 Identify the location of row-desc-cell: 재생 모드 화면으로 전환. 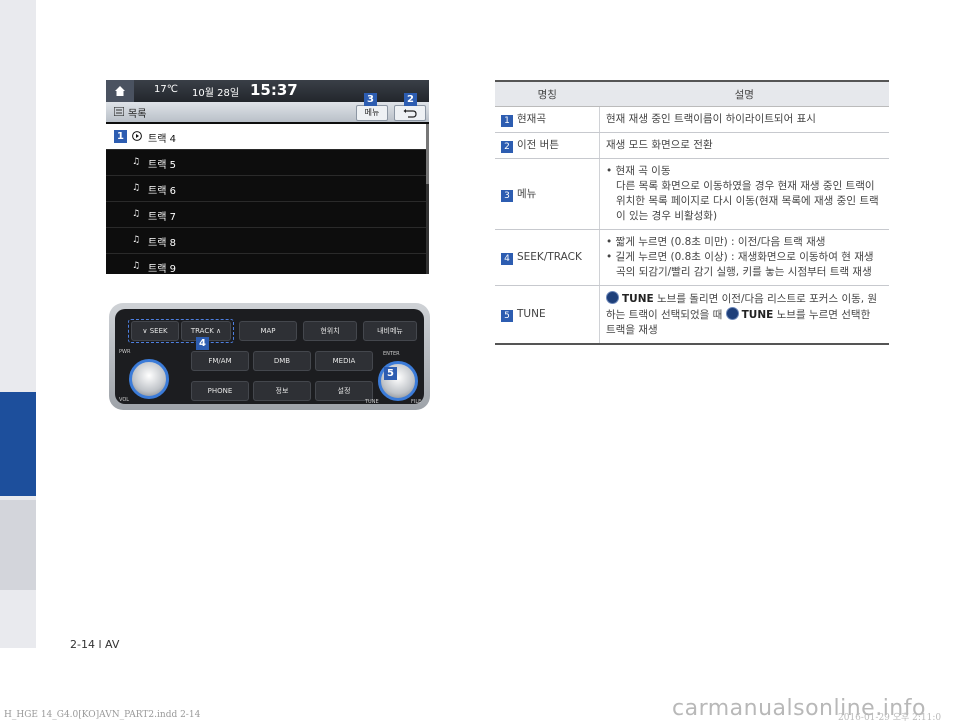
(744, 145).